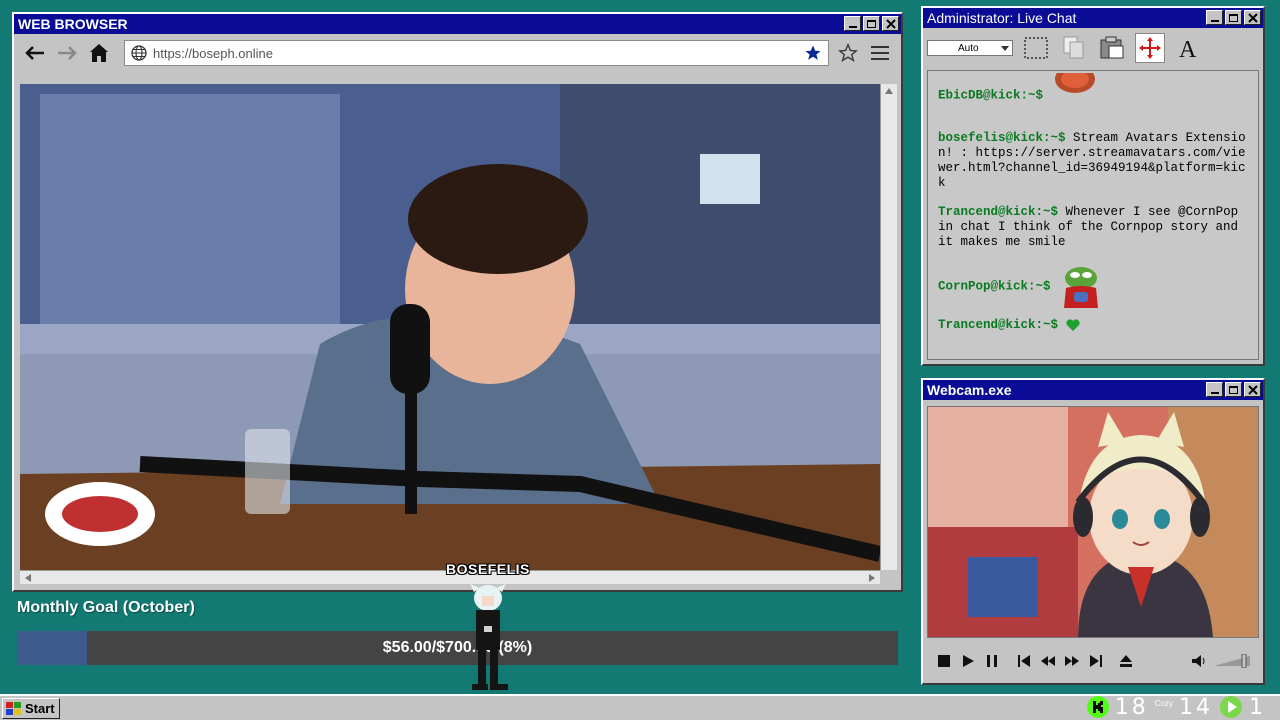 The image size is (1280, 720). I want to click on select-value: Auto, so click(968, 48).